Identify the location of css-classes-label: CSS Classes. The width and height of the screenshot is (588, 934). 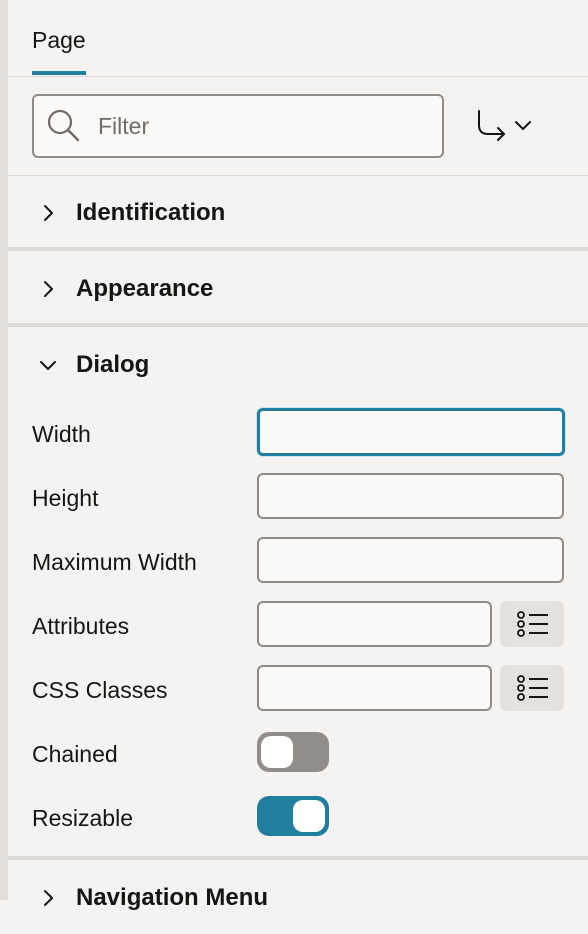
(100, 690).